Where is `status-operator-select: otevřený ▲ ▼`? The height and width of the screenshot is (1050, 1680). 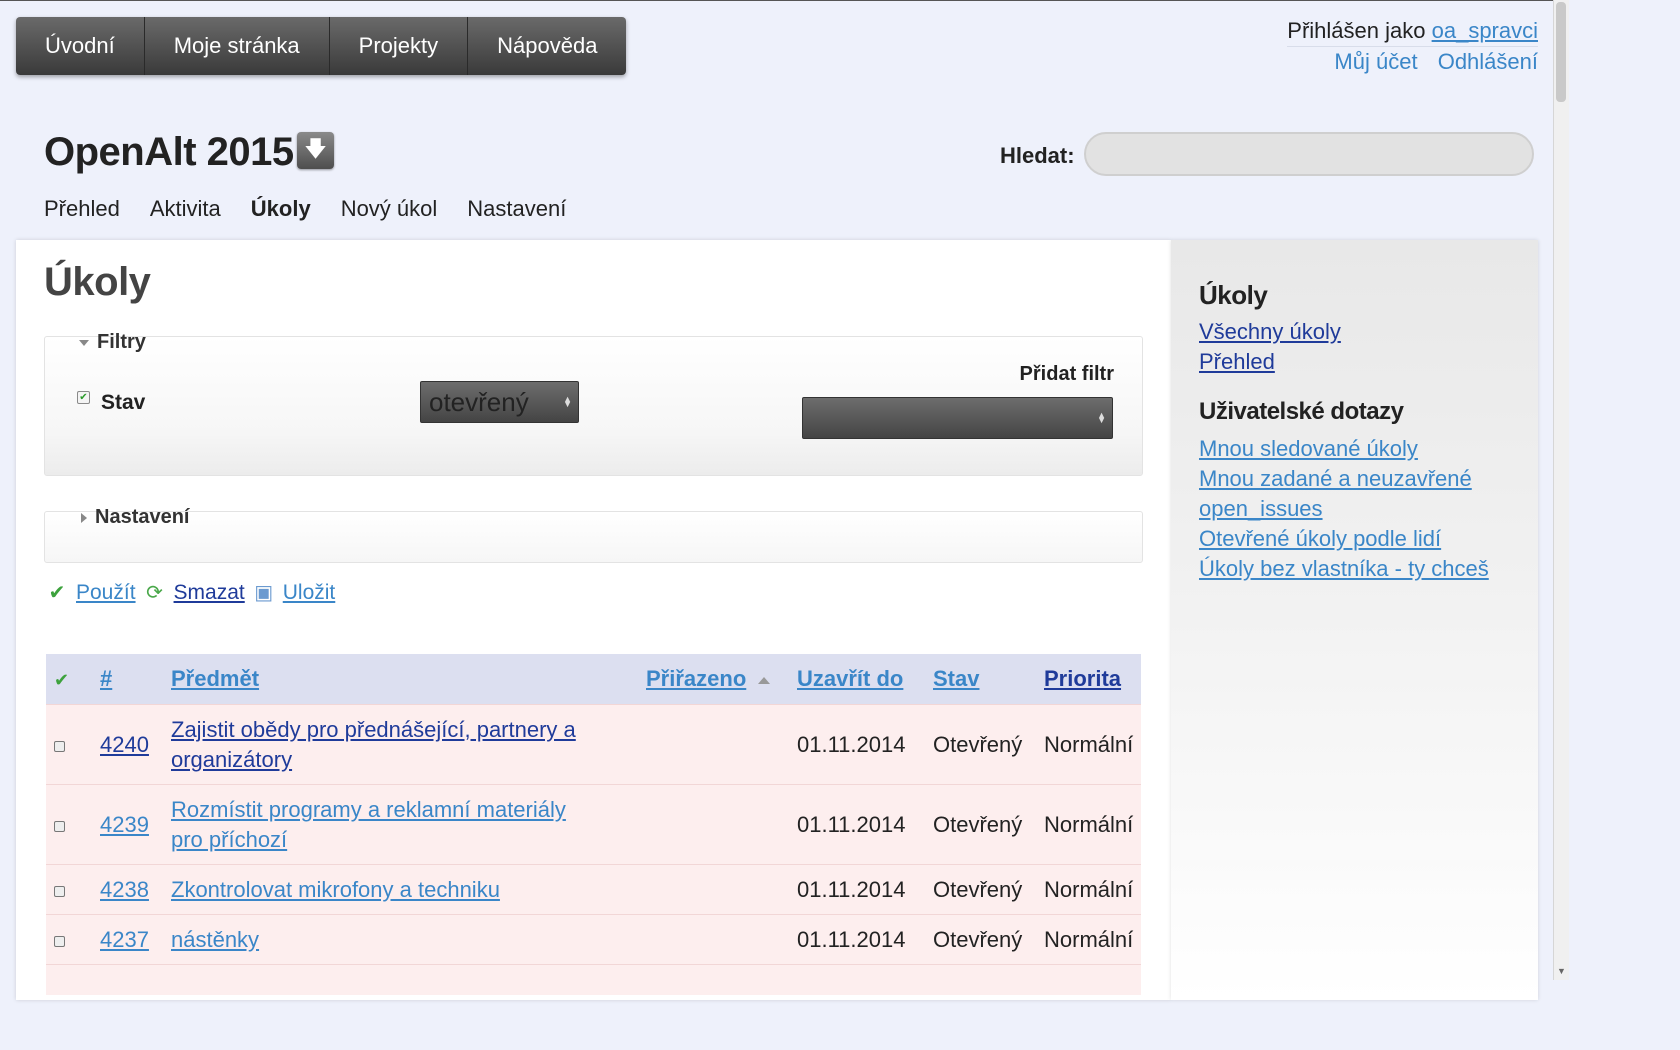 status-operator-select: otevřený ▲ ▼ is located at coordinates (499, 402).